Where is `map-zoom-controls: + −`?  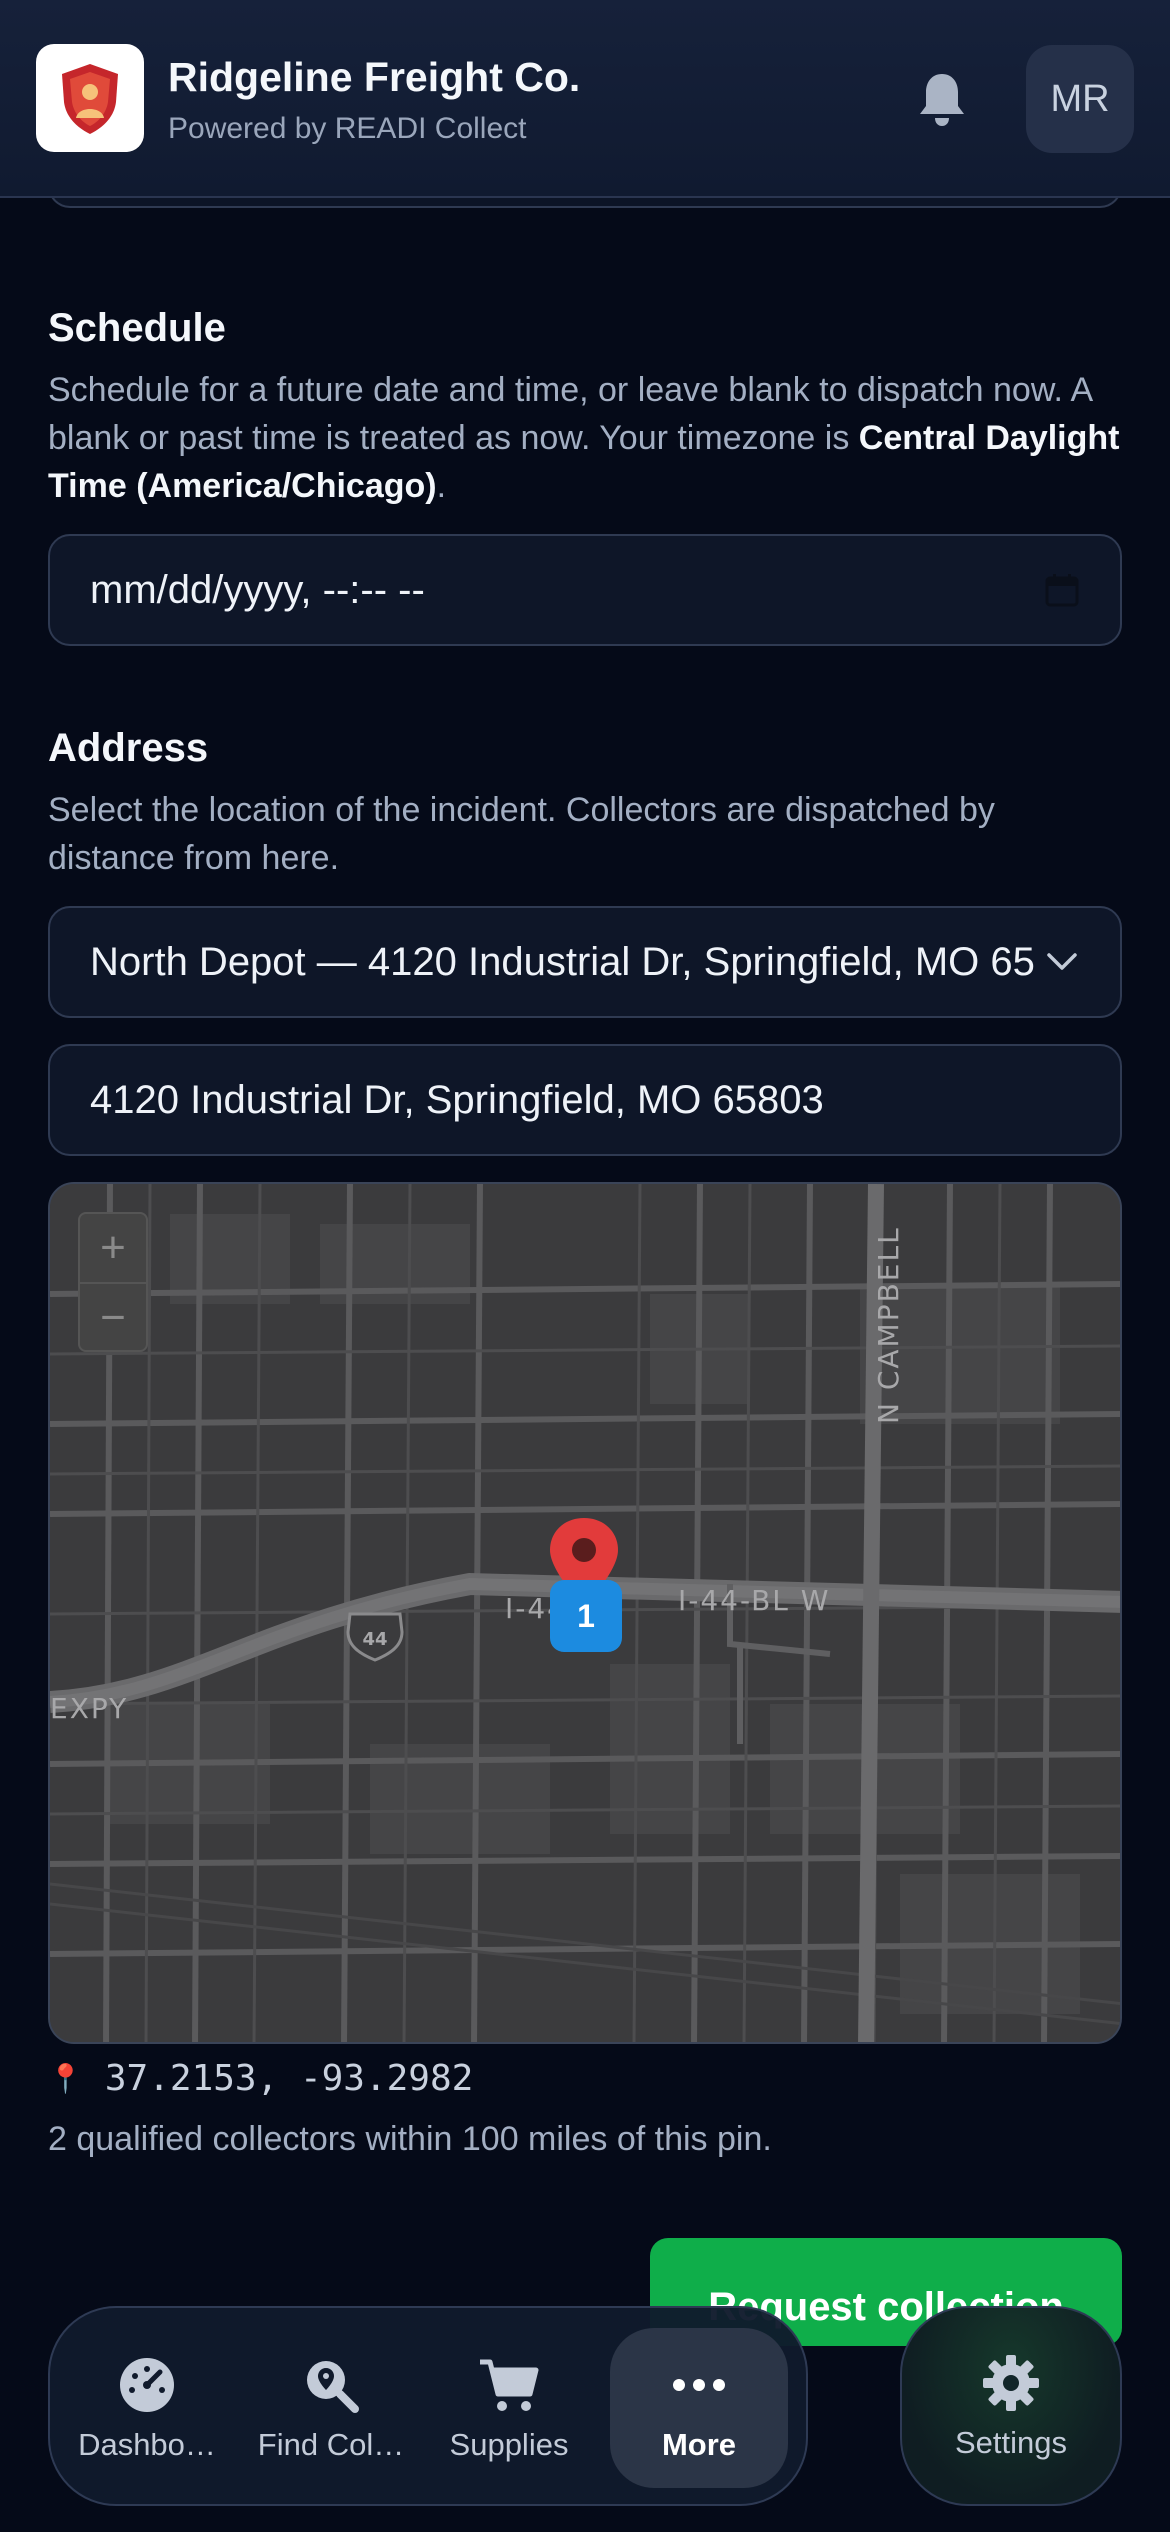 map-zoom-controls: + − is located at coordinates (113, 1282).